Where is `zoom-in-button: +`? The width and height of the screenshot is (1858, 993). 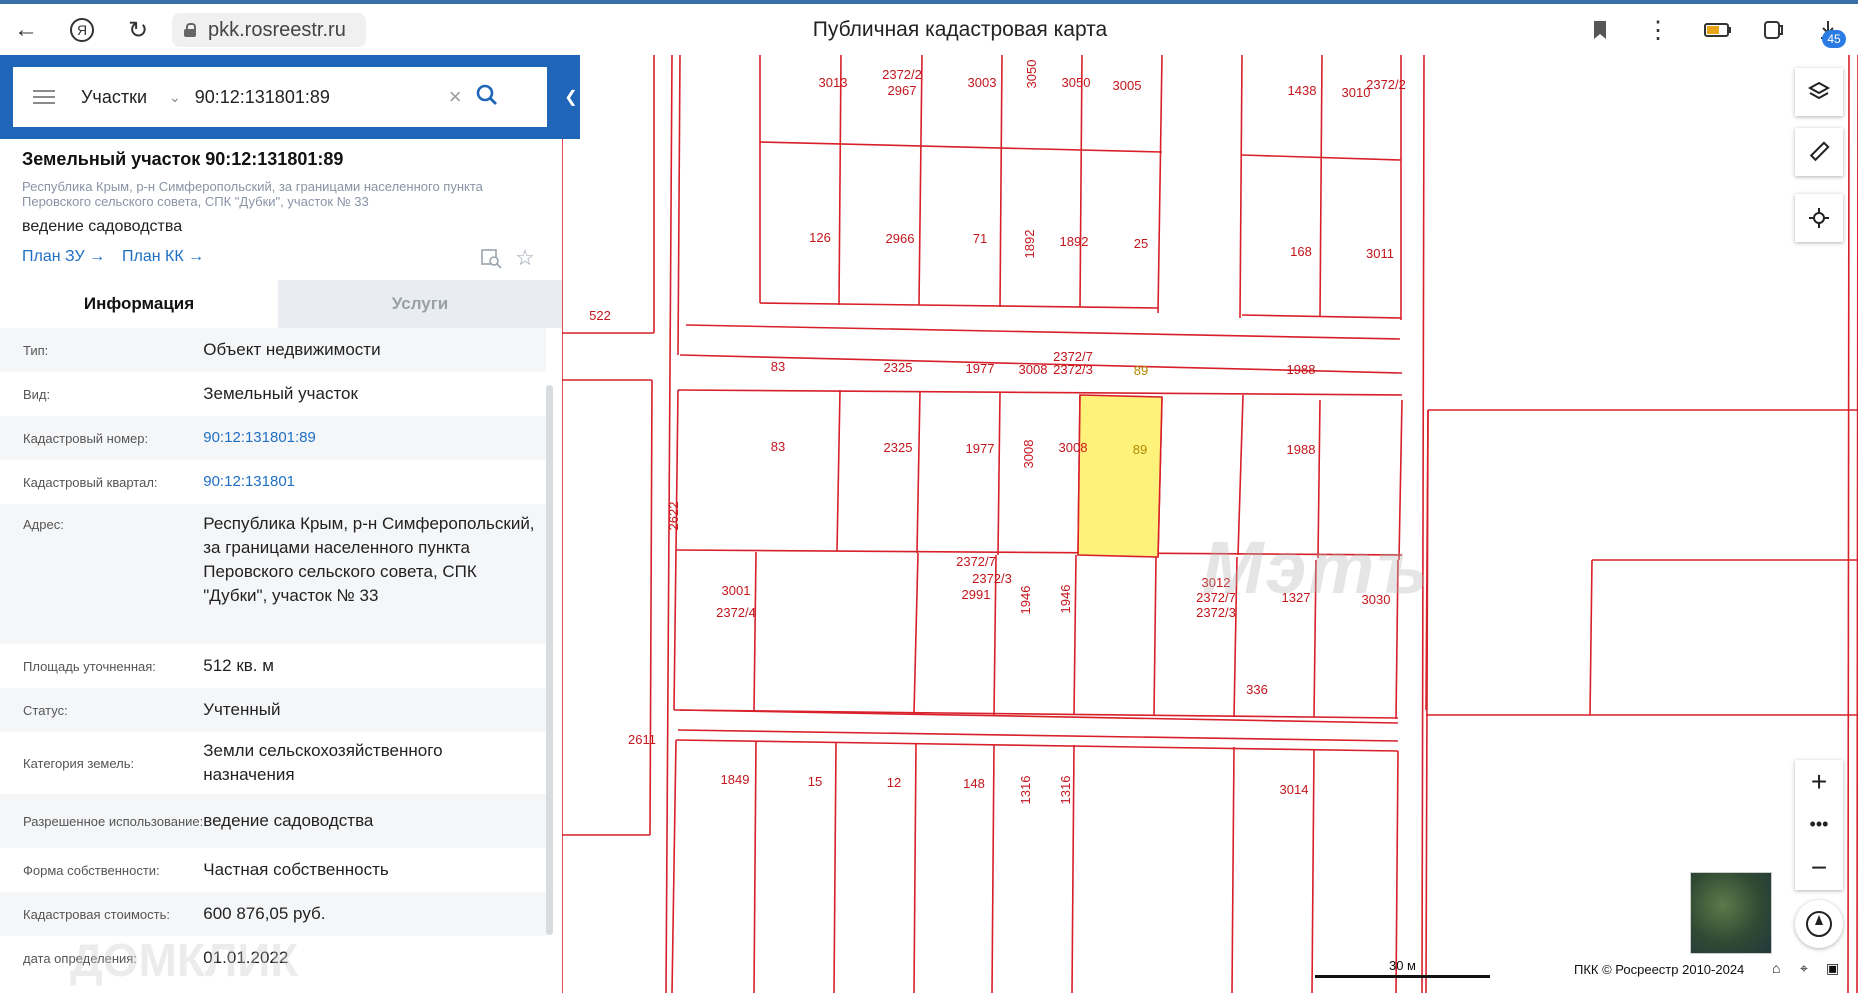 zoom-in-button: + is located at coordinates (1819, 781).